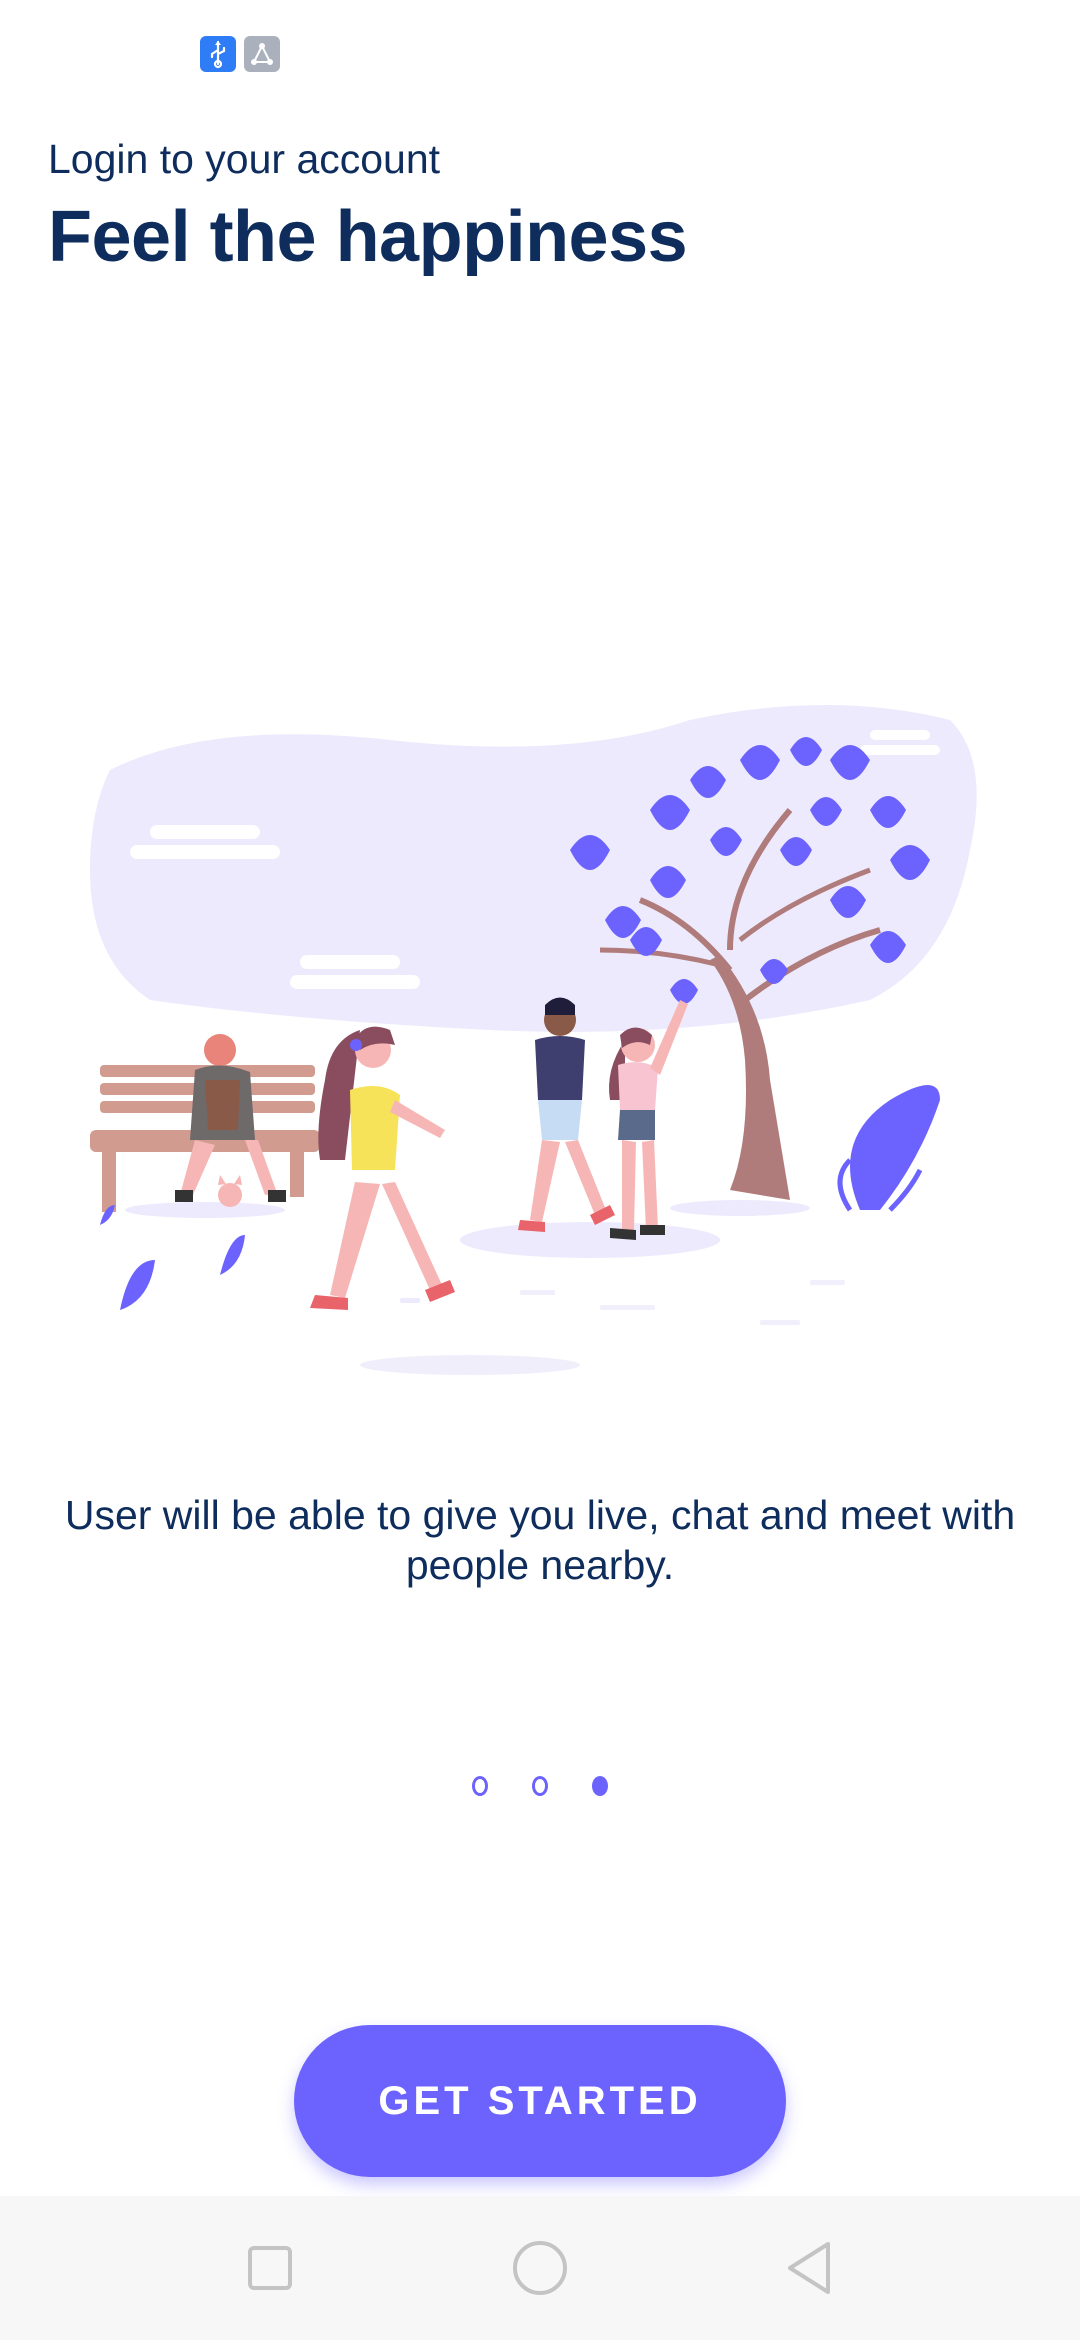 Image resolution: width=1080 pixels, height=2340 pixels. I want to click on recent-apps-icon, so click(270, 2268).